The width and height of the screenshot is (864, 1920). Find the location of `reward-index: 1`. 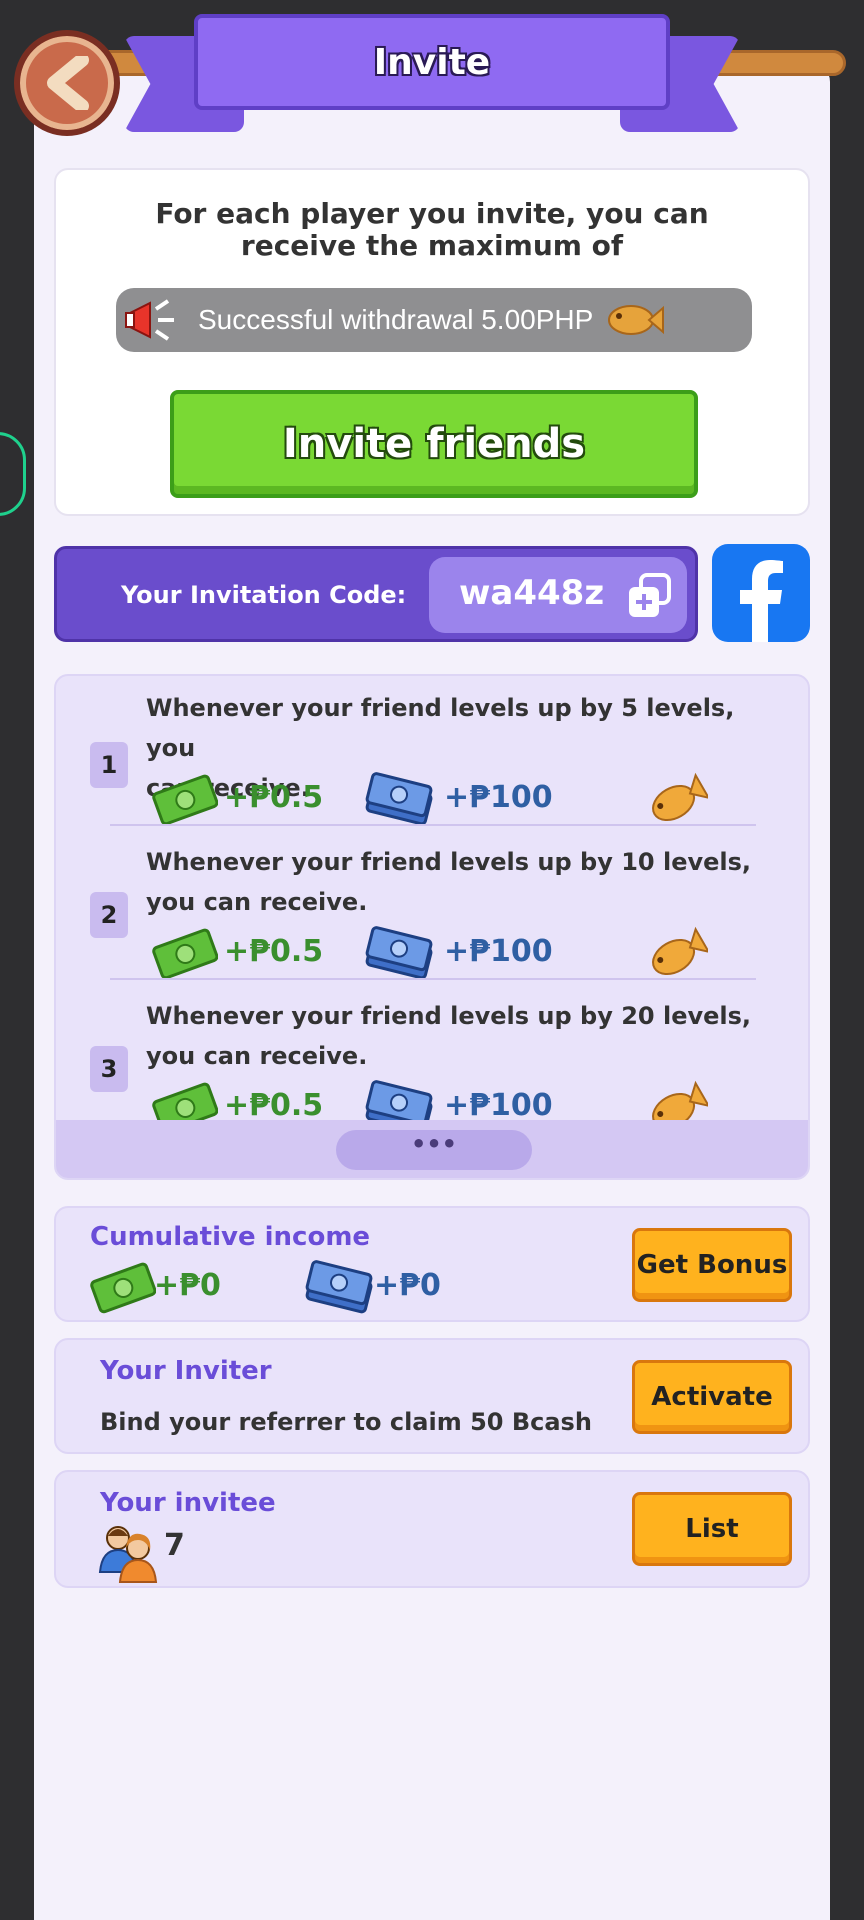

reward-index: 1 is located at coordinates (109, 765).